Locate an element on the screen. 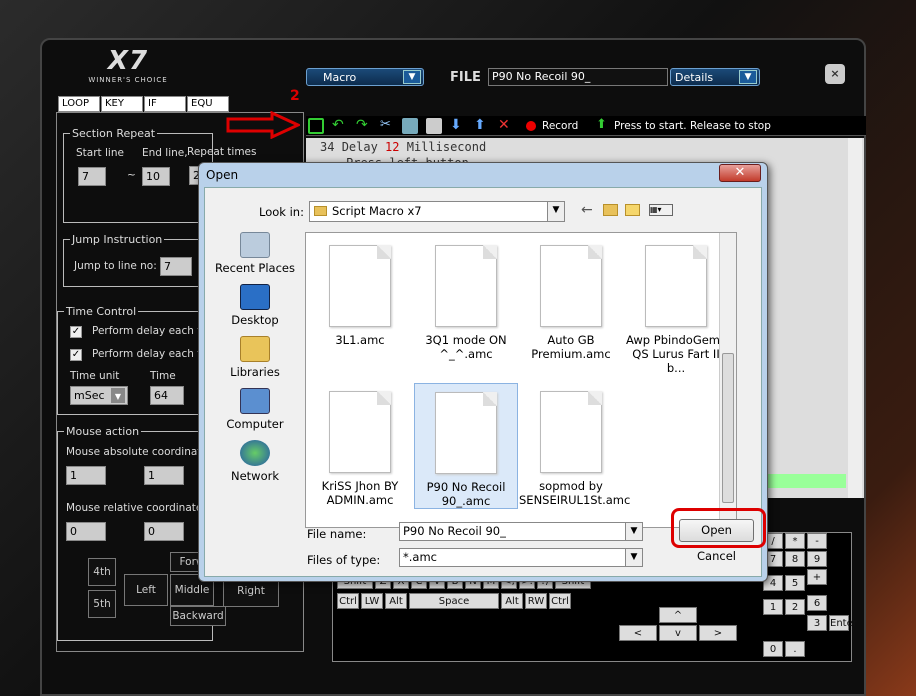 The height and width of the screenshot is (696, 916). numpad-key: + is located at coordinates (817, 577).